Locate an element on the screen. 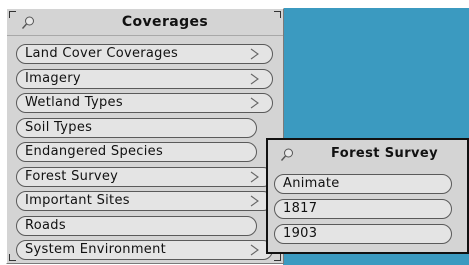  menu-item-forest-survey: Forest Survey is located at coordinates (144, 176).